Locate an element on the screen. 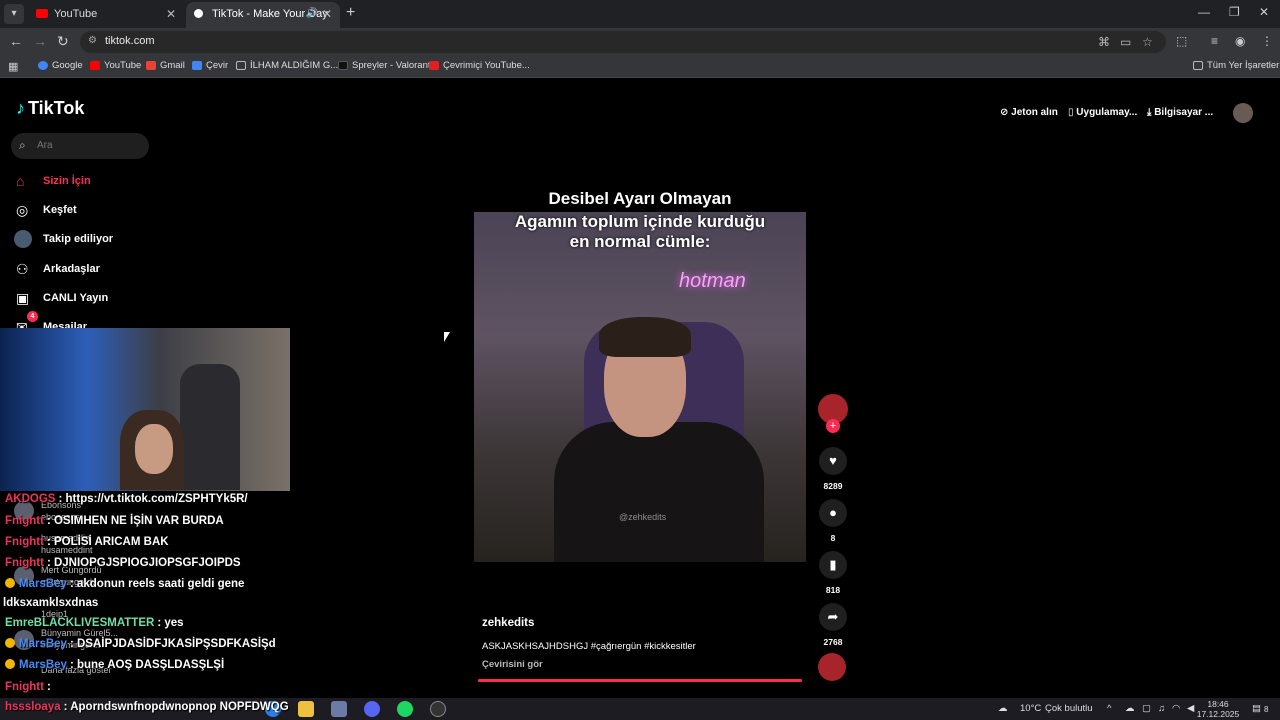  weather-text: Çok bulutlu is located at coordinates (1069, 708).